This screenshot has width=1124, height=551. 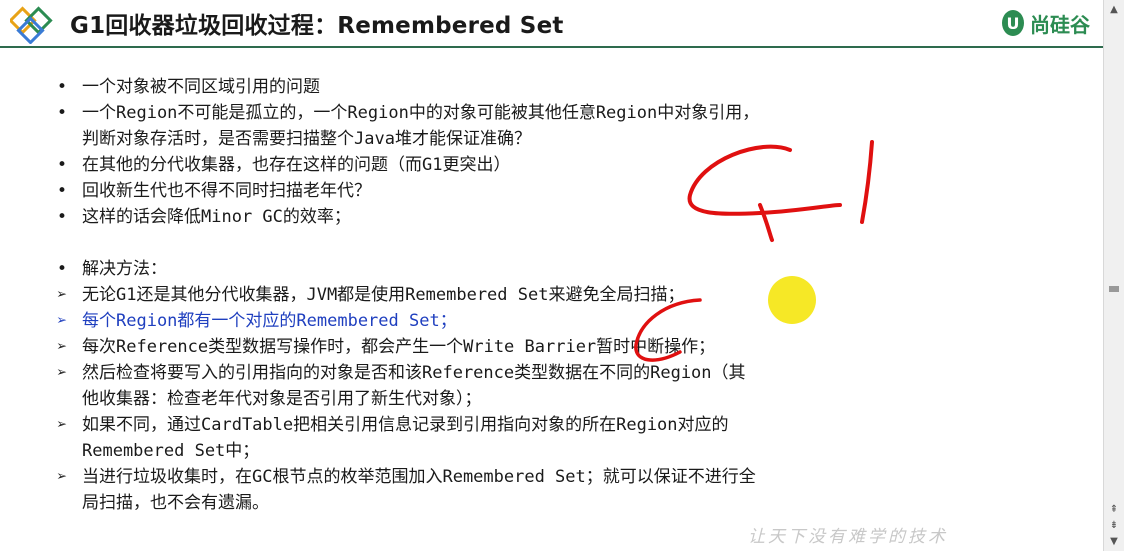 What do you see at coordinates (1060, 24) in the screenshot?
I see `brand-name: 尚硅谷` at bounding box center [1060, 24].